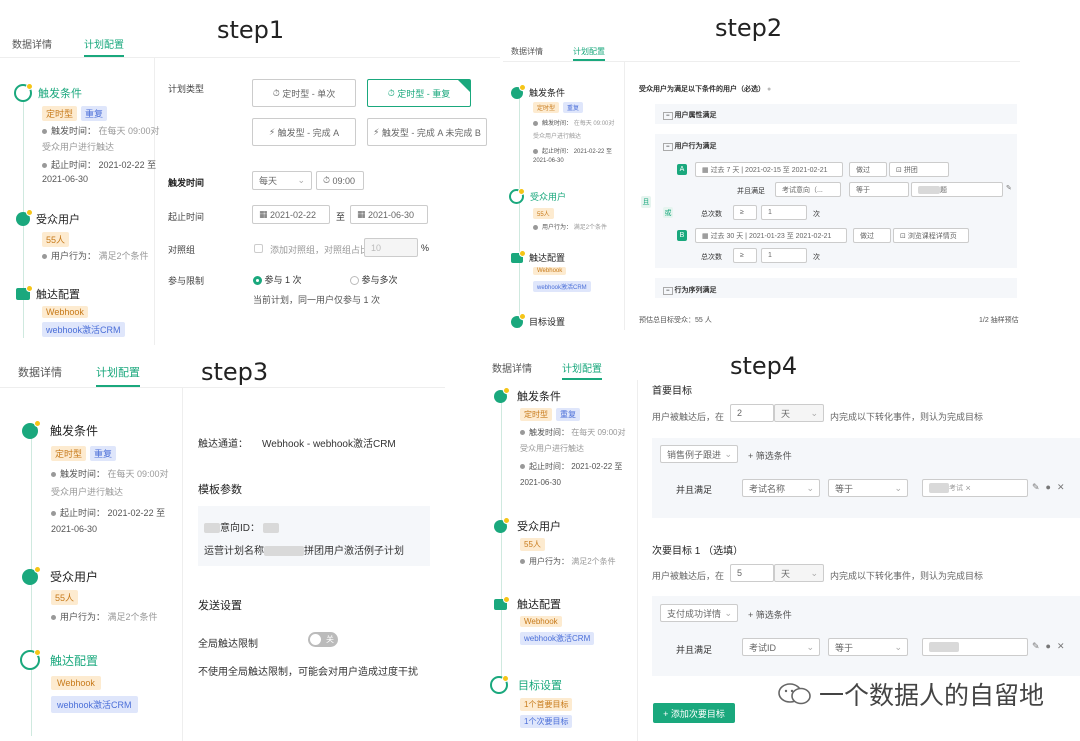 The width and height of the screenshot is (1080, 741). What do you see at coordinates (975, 488) in the screenshot?
I see `primary-value-input: 考试 ×` at bounding box center [975, 488].